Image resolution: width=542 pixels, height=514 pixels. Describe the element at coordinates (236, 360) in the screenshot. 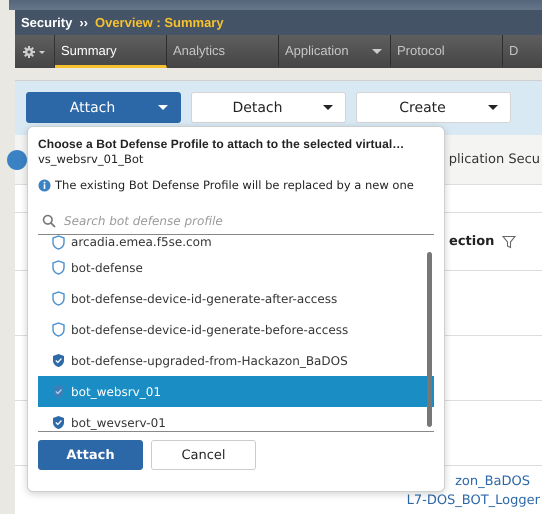

I see `profile-list-item: bot-defense-upgraded-from-Hackazon_BaDOS` at that location.